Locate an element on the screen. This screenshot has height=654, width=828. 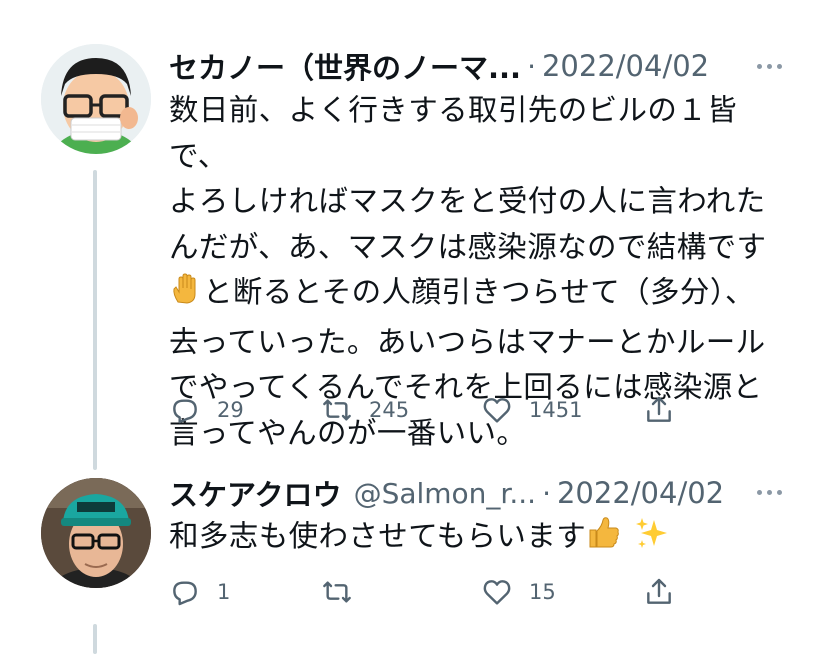
tweet-line: 去っていった。あいつらはマナーとかルール is located at coordinates (467, 341).